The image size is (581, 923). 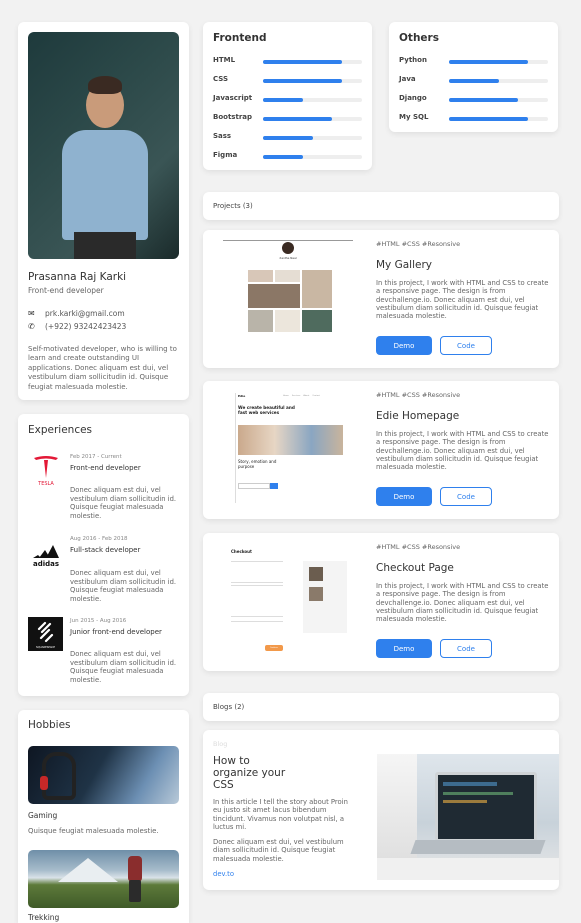 I want to click on project-thumbnail-gallery: Xanthe Neal, so click(x=288, y=299).